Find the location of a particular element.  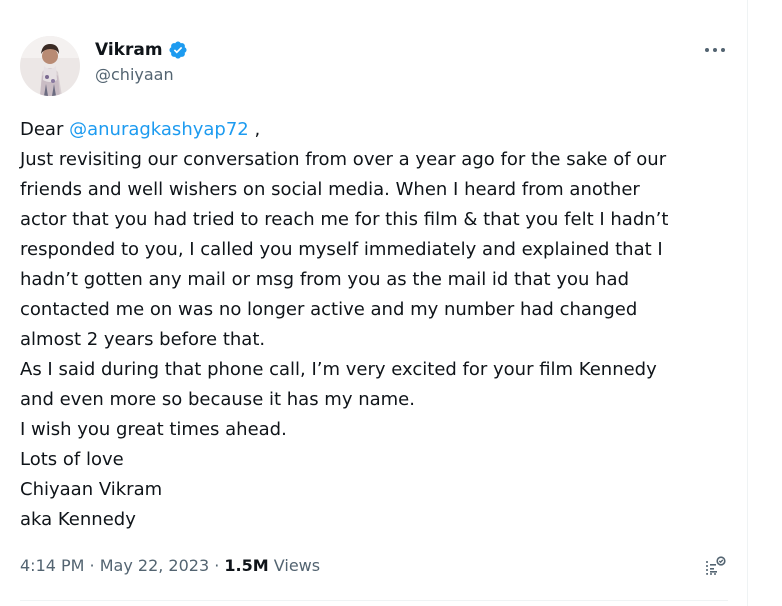

tweet-greeting-line: Dear @anuragkashyap72 , is located at coordinates (370, 130).